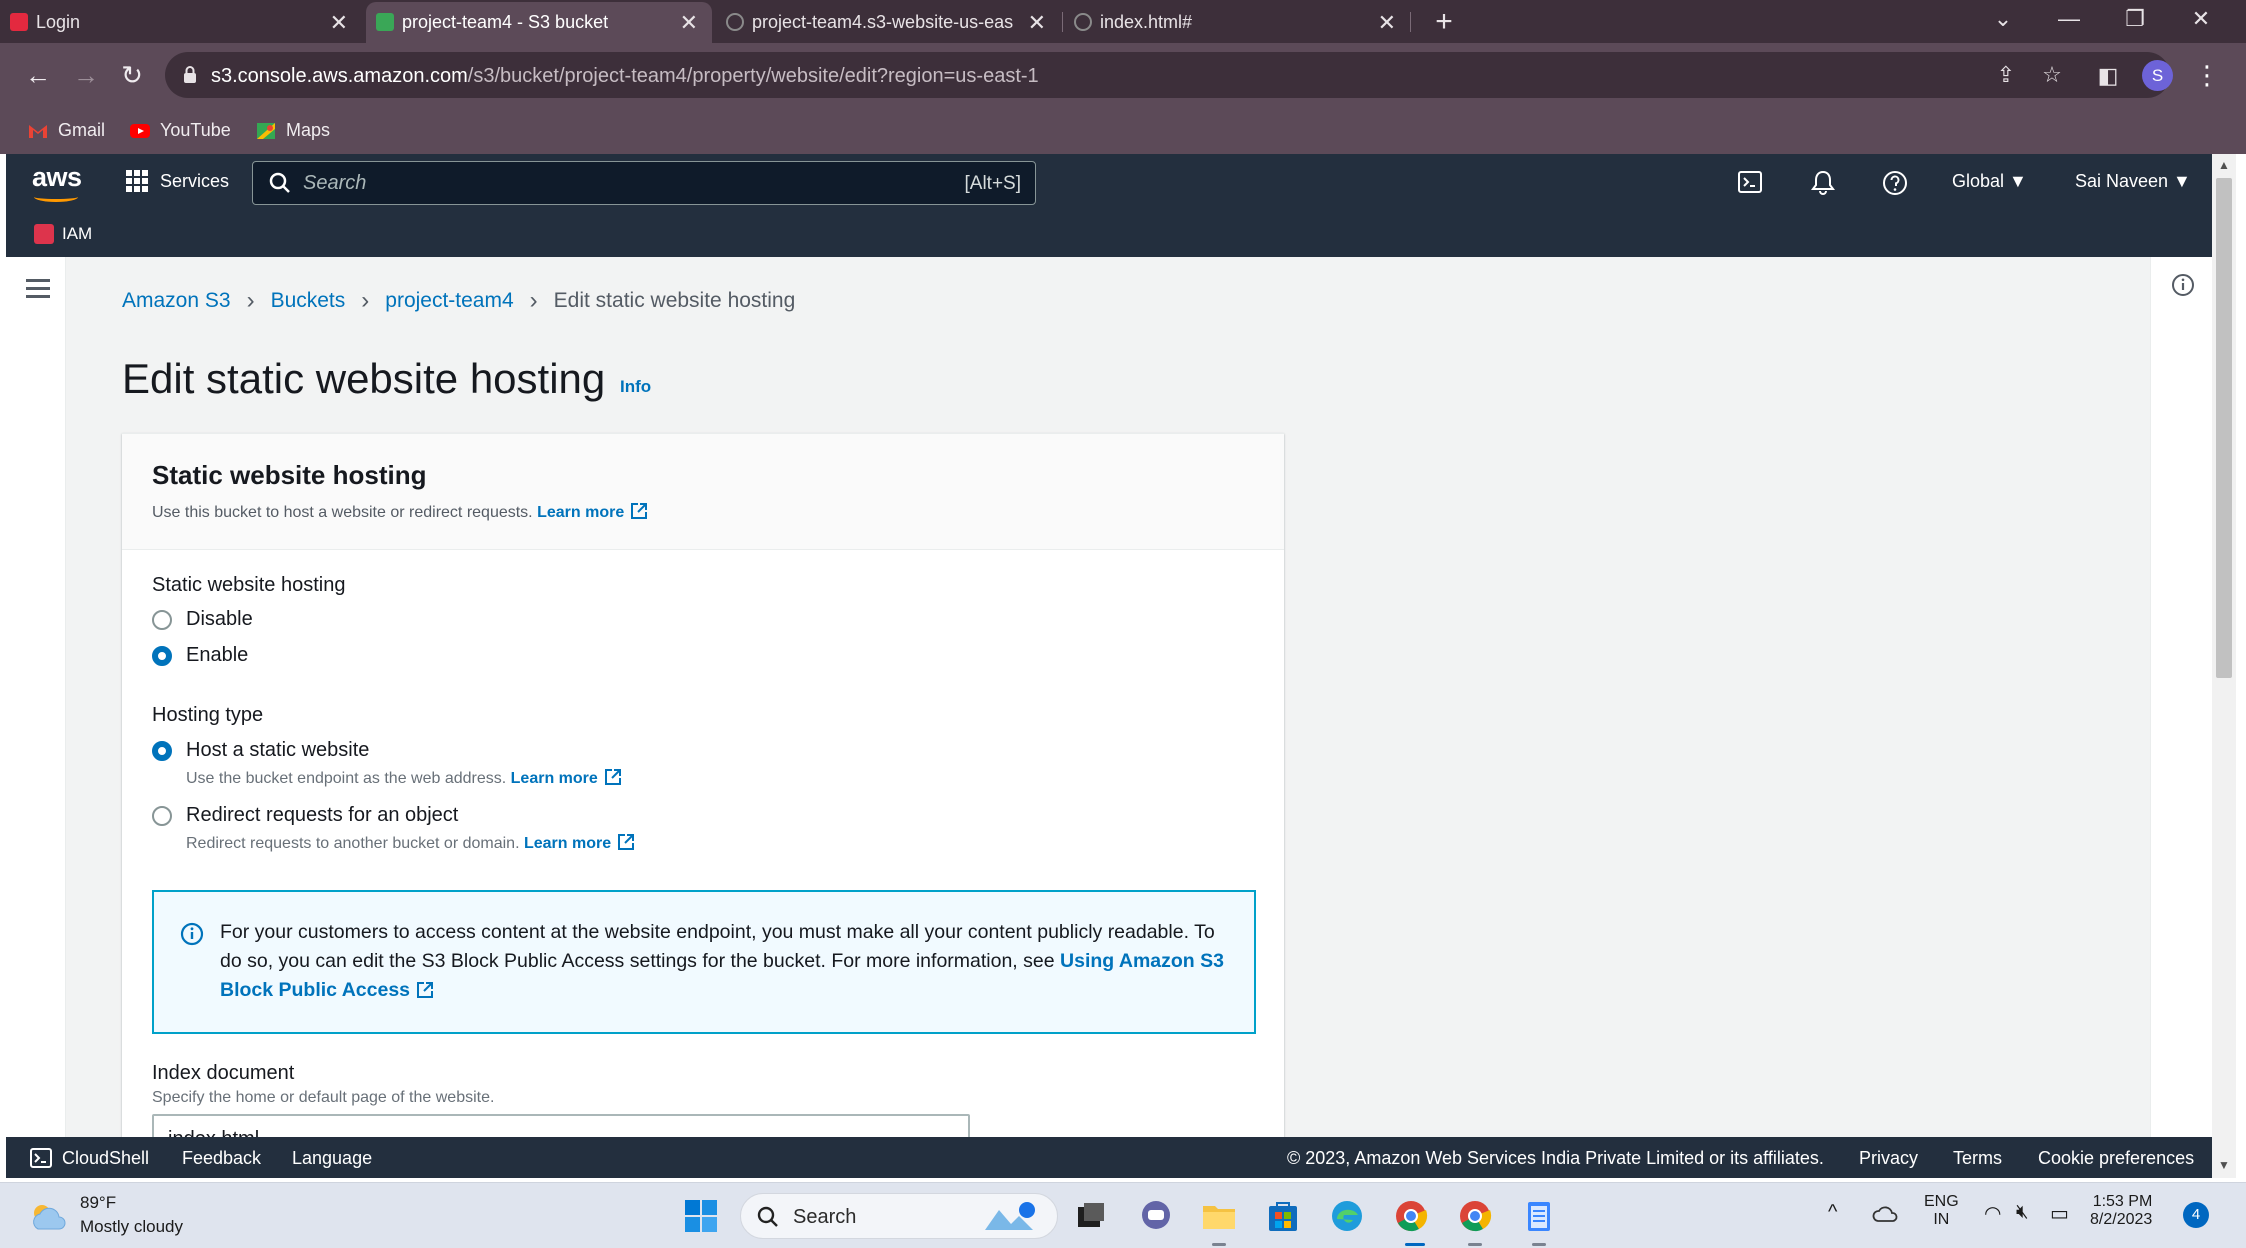  Describe the element at coordinates (38, 75) in the screenshot. I see `back-button: ←` at that location.